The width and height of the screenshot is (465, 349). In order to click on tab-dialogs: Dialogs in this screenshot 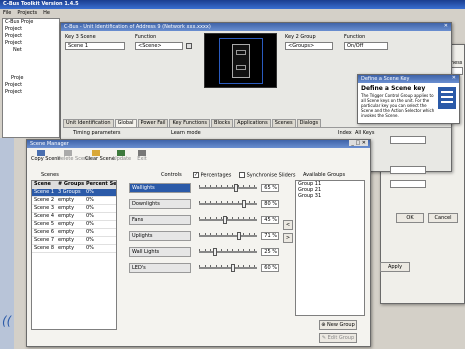, I will do `click(309, 123)`.